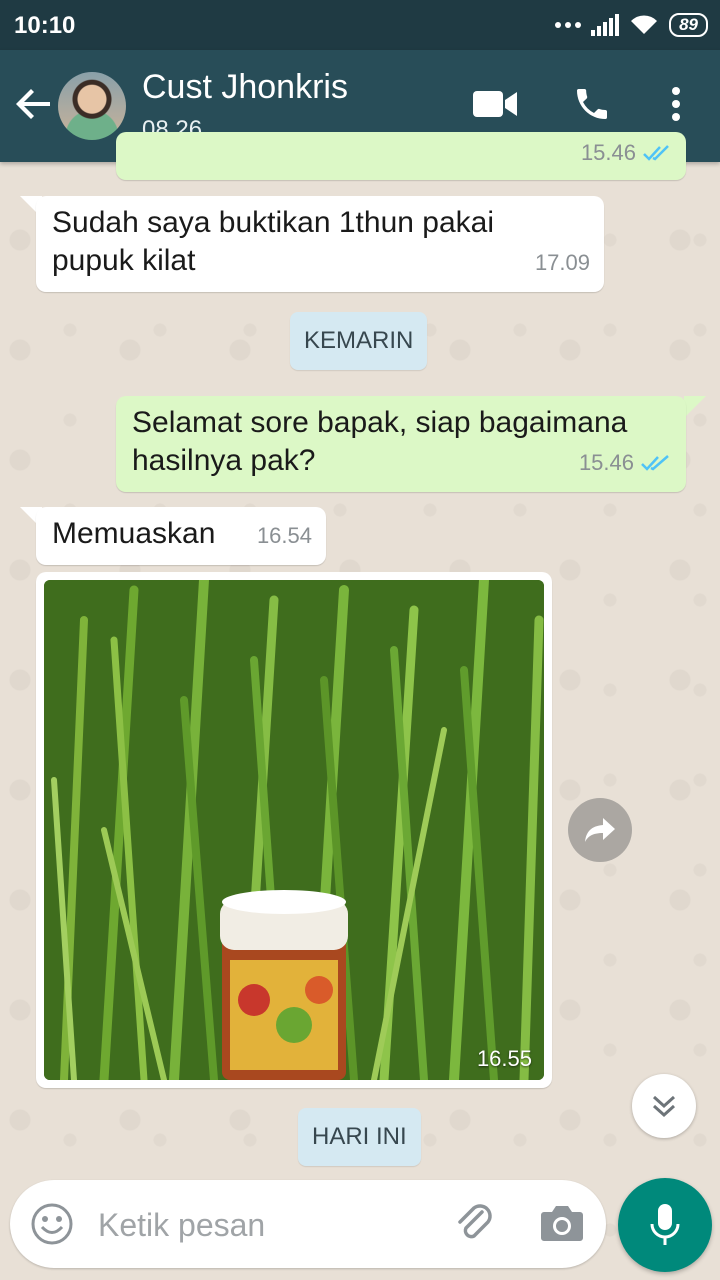 The image size is (720, 1280). What do you see at coordinates (401, 156) in the screenshot?
I see `message-bubble-outgoing: 15.46` at bounding box center [401, 156].